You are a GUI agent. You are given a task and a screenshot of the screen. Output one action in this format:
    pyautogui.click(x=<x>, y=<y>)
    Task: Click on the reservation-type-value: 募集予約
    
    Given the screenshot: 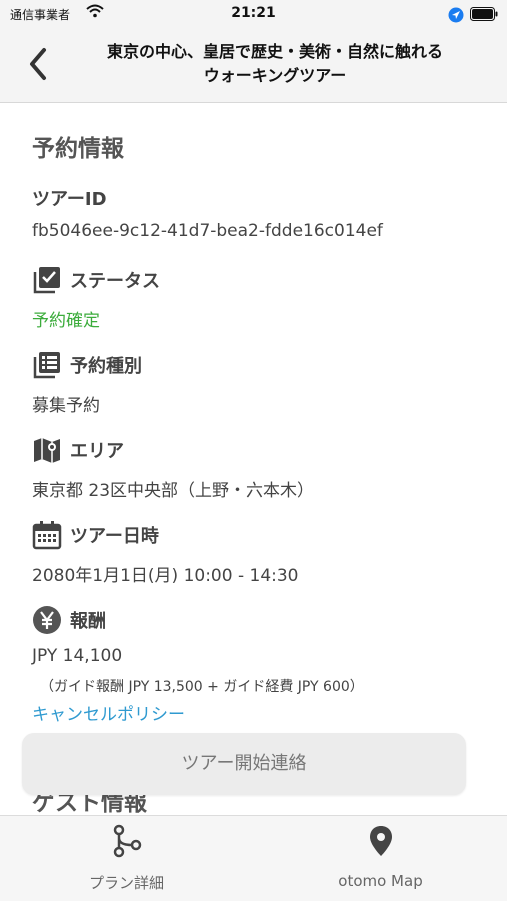 What is the action you would take?
    pyautogui.click(x=66, y=406)
    